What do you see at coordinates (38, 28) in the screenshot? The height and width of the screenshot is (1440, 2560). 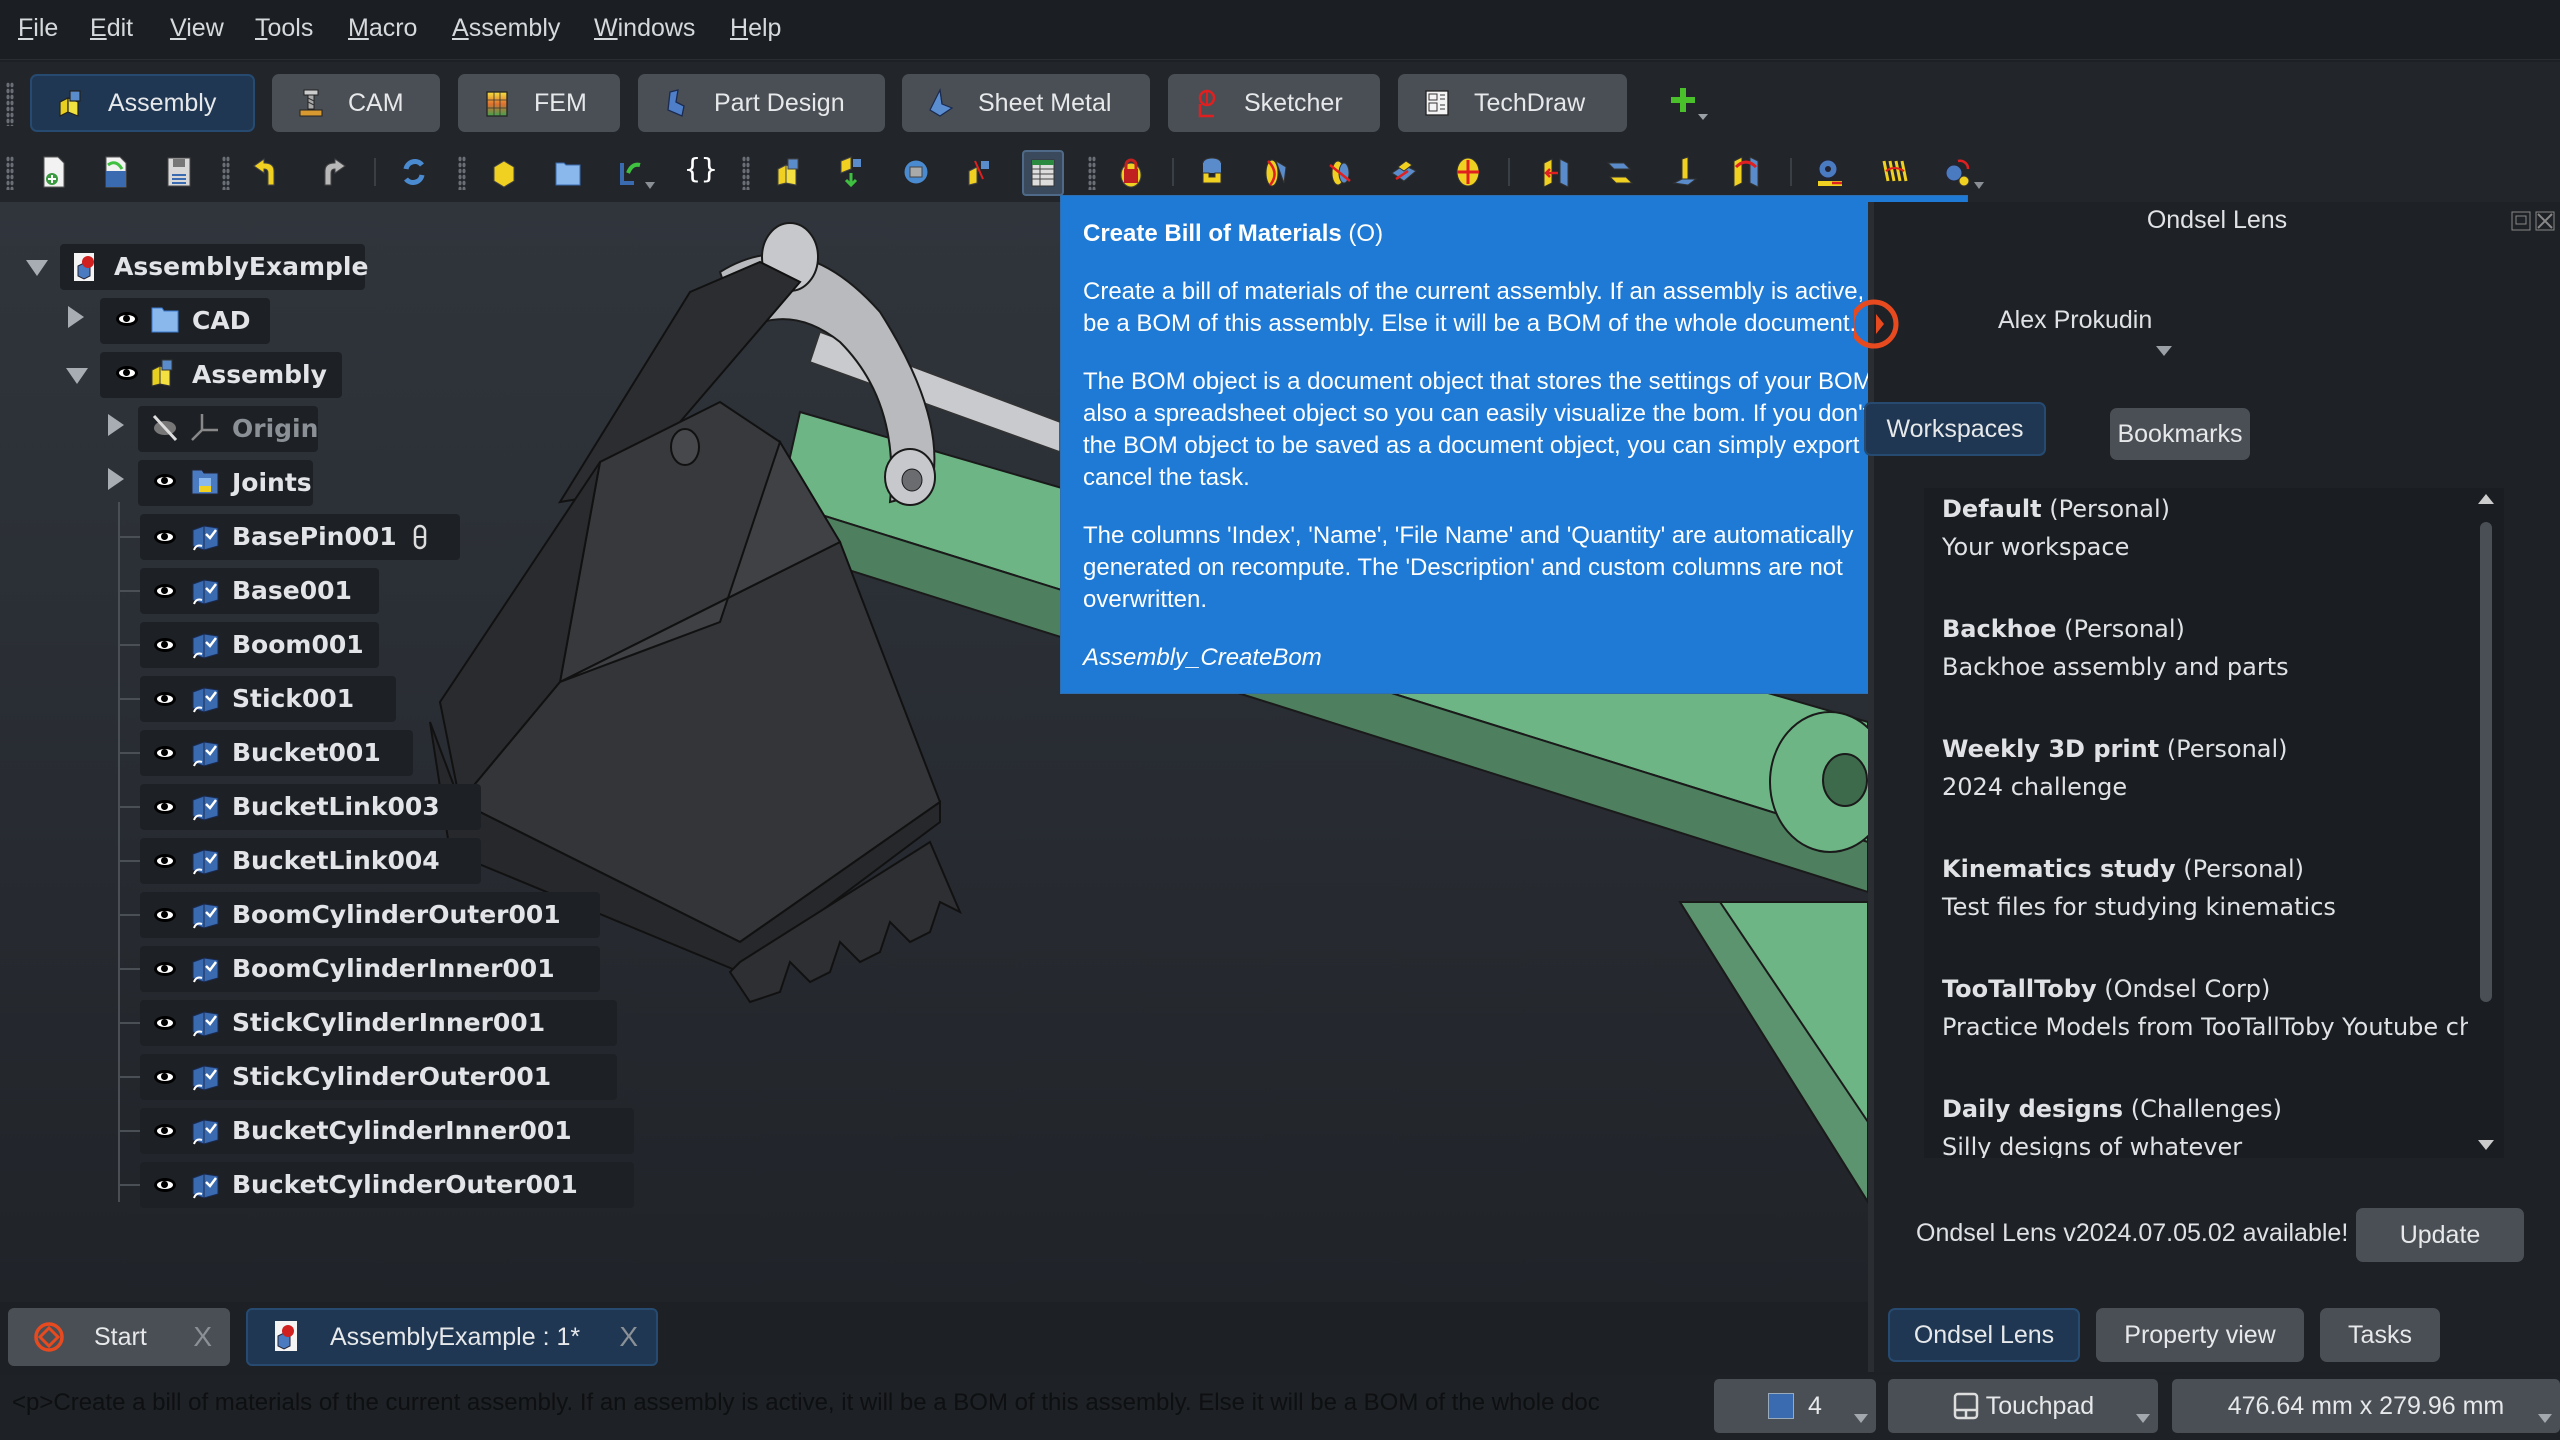 I see `menu-file: File` at bounding box center [38, 28].